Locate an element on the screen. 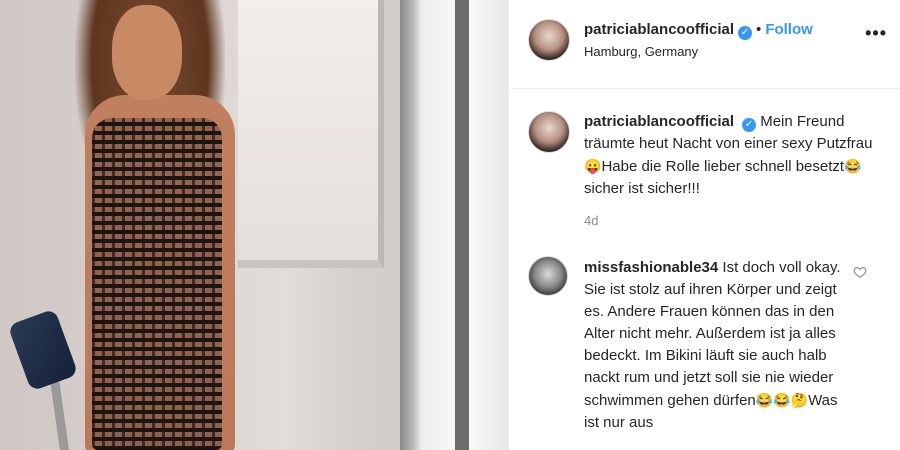 The width and height of the screenshot is (900, 450). heart-icon is located at coordinates (860, 272).